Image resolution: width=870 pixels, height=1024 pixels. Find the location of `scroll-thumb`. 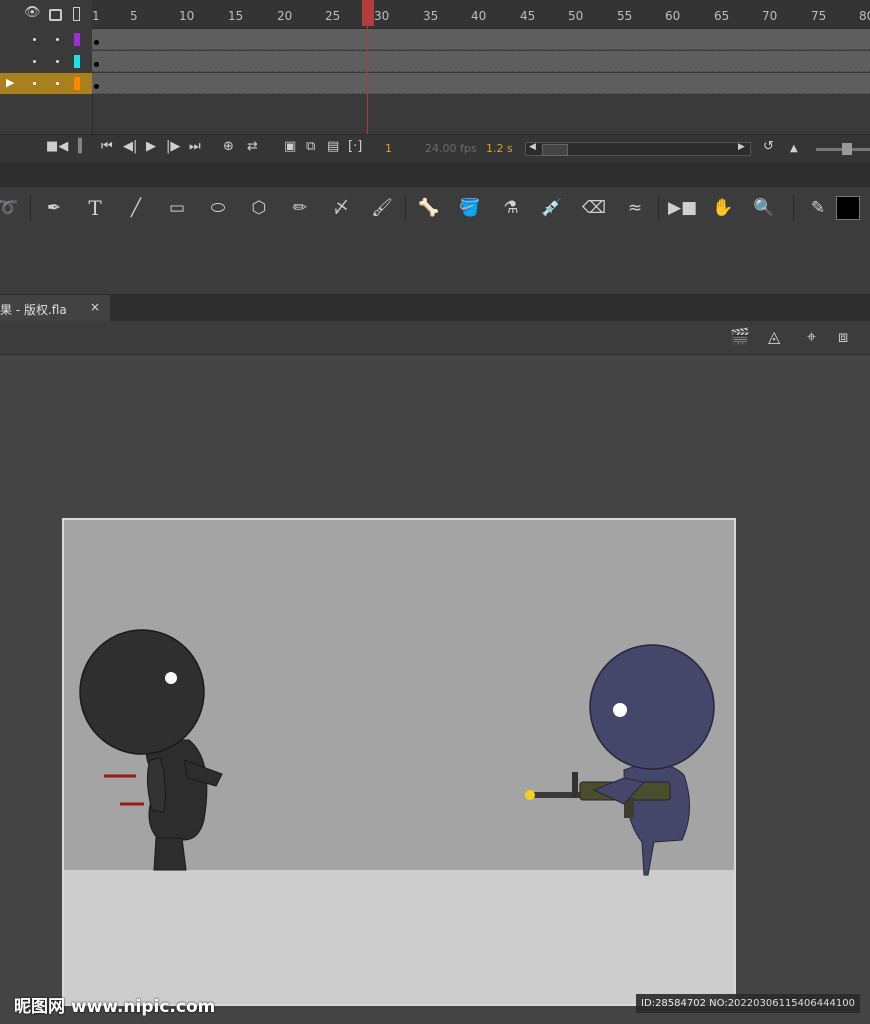

scroll-thumb is located at coordinates (555, 150).